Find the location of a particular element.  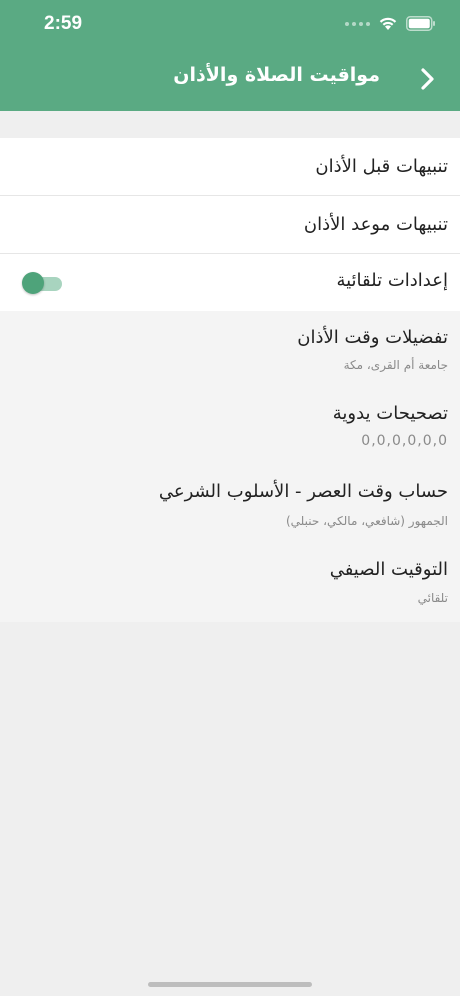

pref-manual-corrections: تصحيحات يدوية 0,0,0,0,0,0 is located at coordinates (230, 433).